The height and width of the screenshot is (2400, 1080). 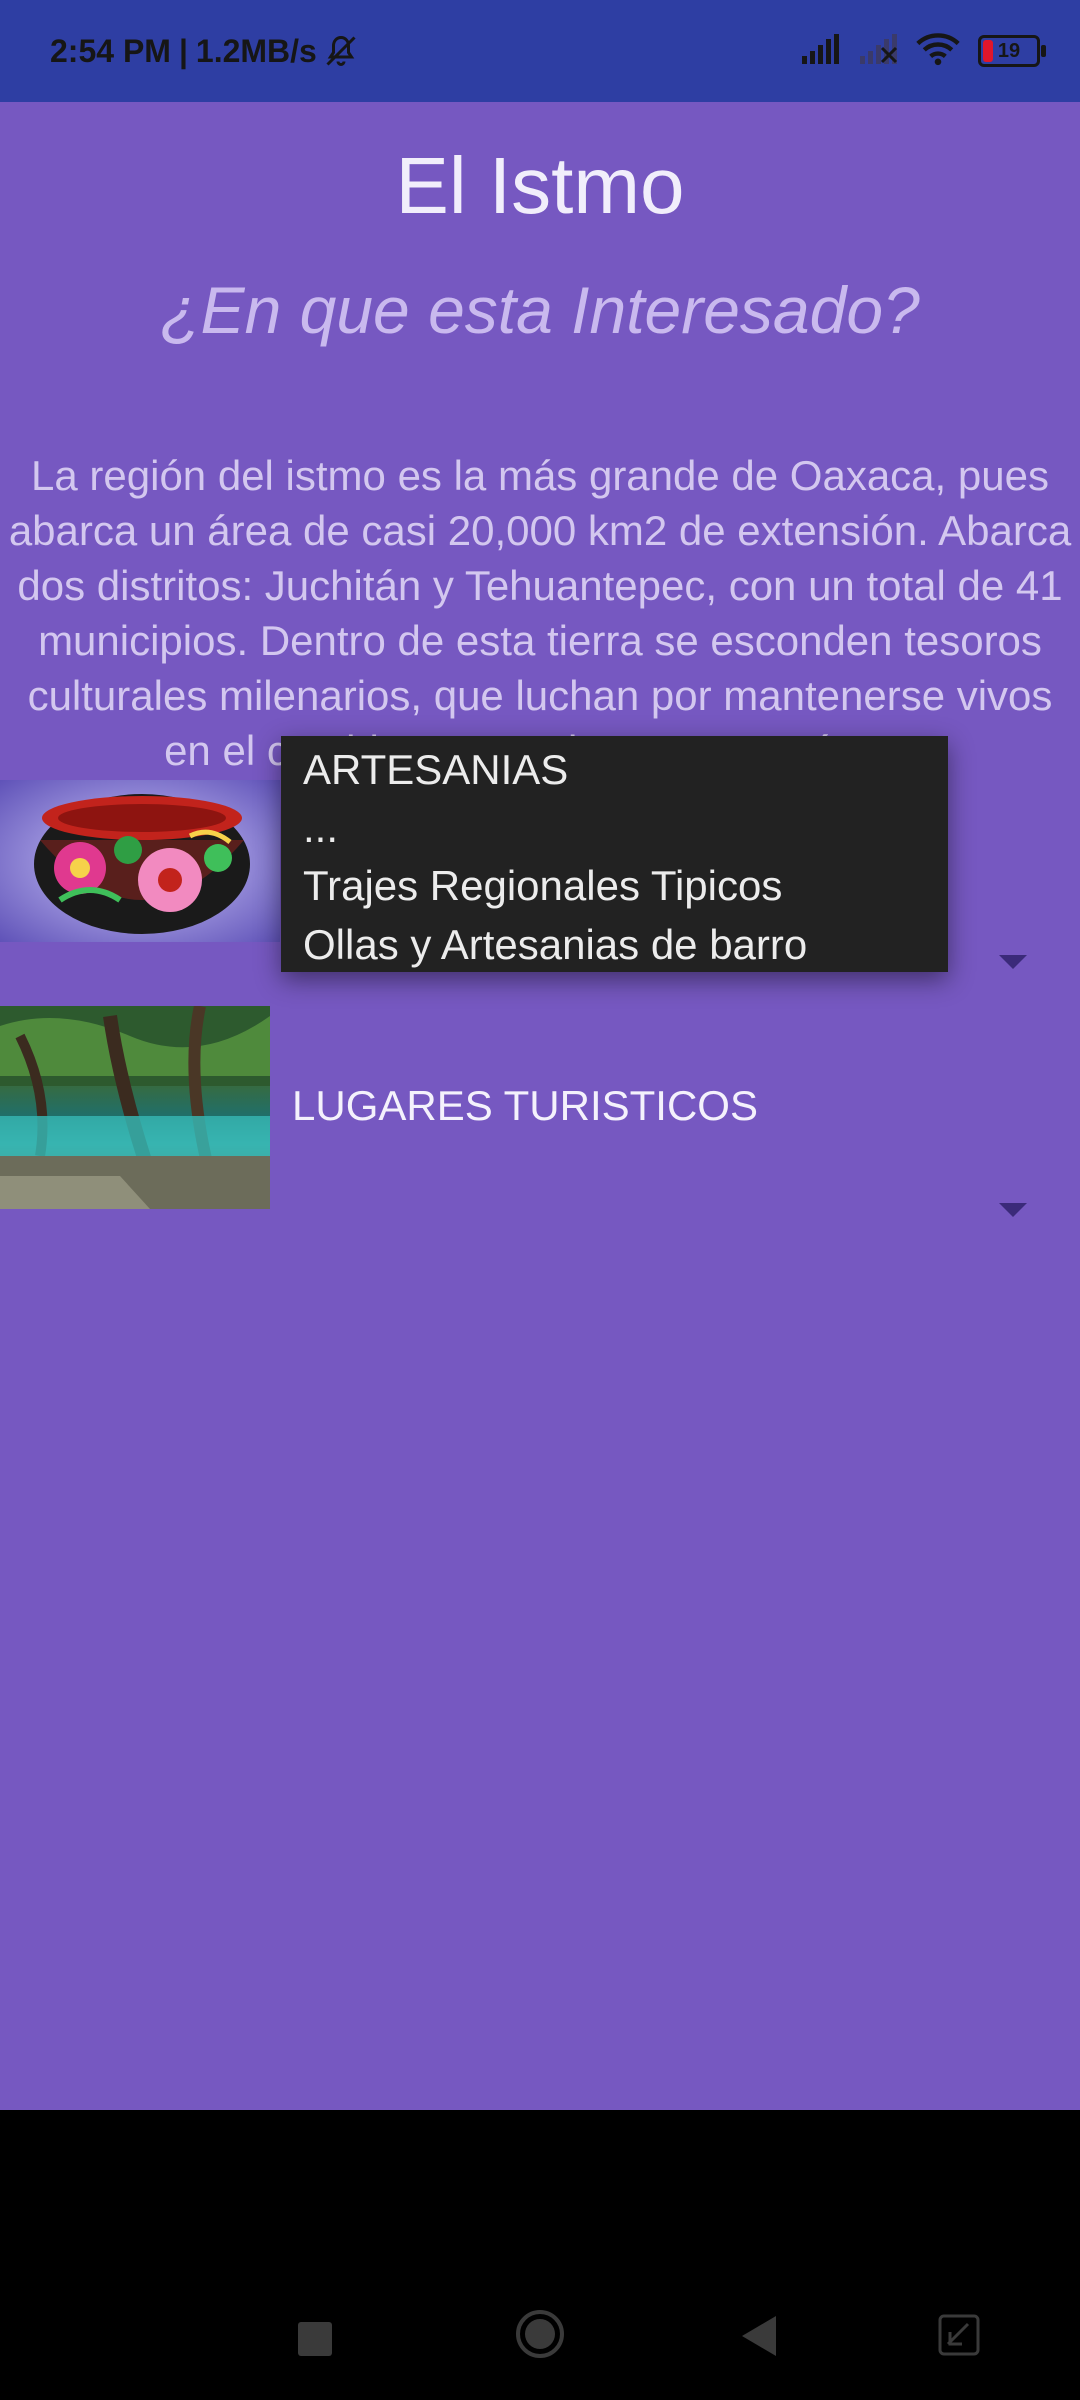 What do you see at coordinates (525, 1106) in the screenshot?
I see `lugares-turisticos-spinner: LUGARES TURISTICOS` at bounding box center [525, 1106].